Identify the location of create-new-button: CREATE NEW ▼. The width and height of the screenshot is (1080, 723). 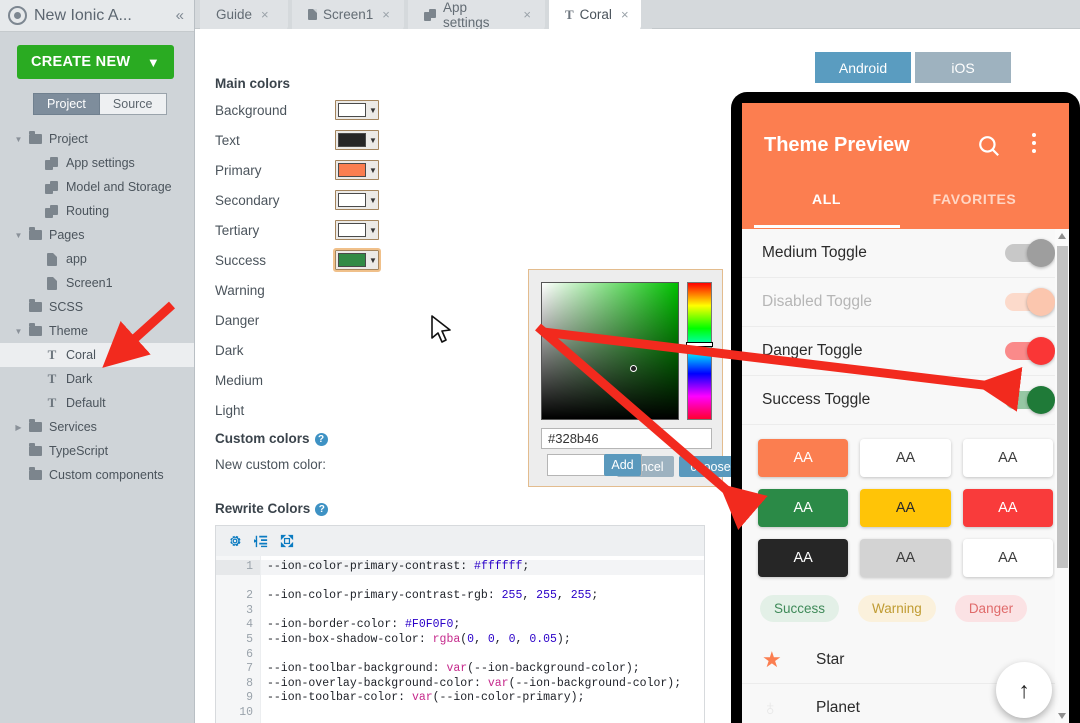
(95, 62).